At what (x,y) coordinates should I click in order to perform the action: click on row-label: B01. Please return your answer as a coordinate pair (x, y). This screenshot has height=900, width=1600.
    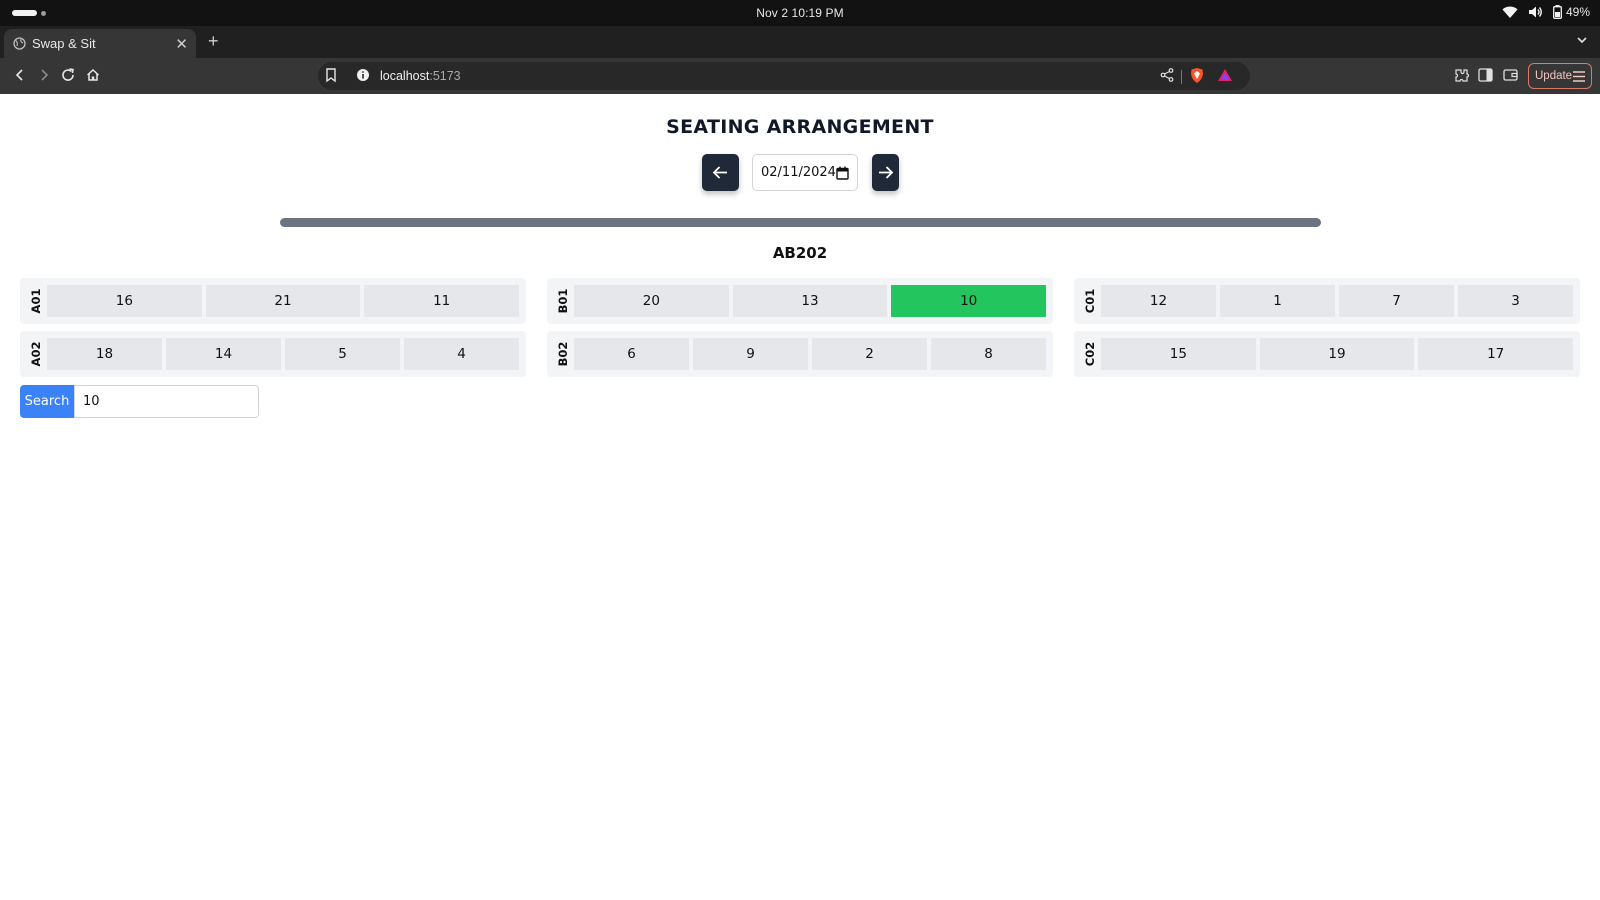
    Looking at the image, I should click on (563, 301).